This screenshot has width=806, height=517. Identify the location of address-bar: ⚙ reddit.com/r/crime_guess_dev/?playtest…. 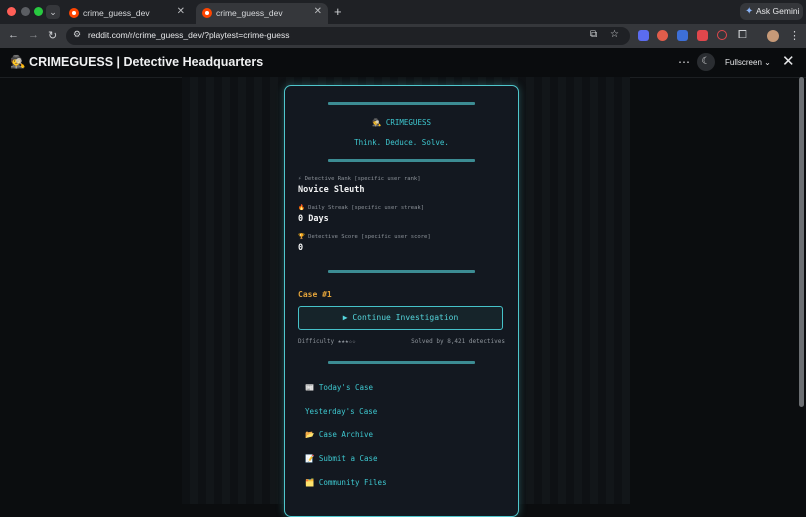
(348, 36).